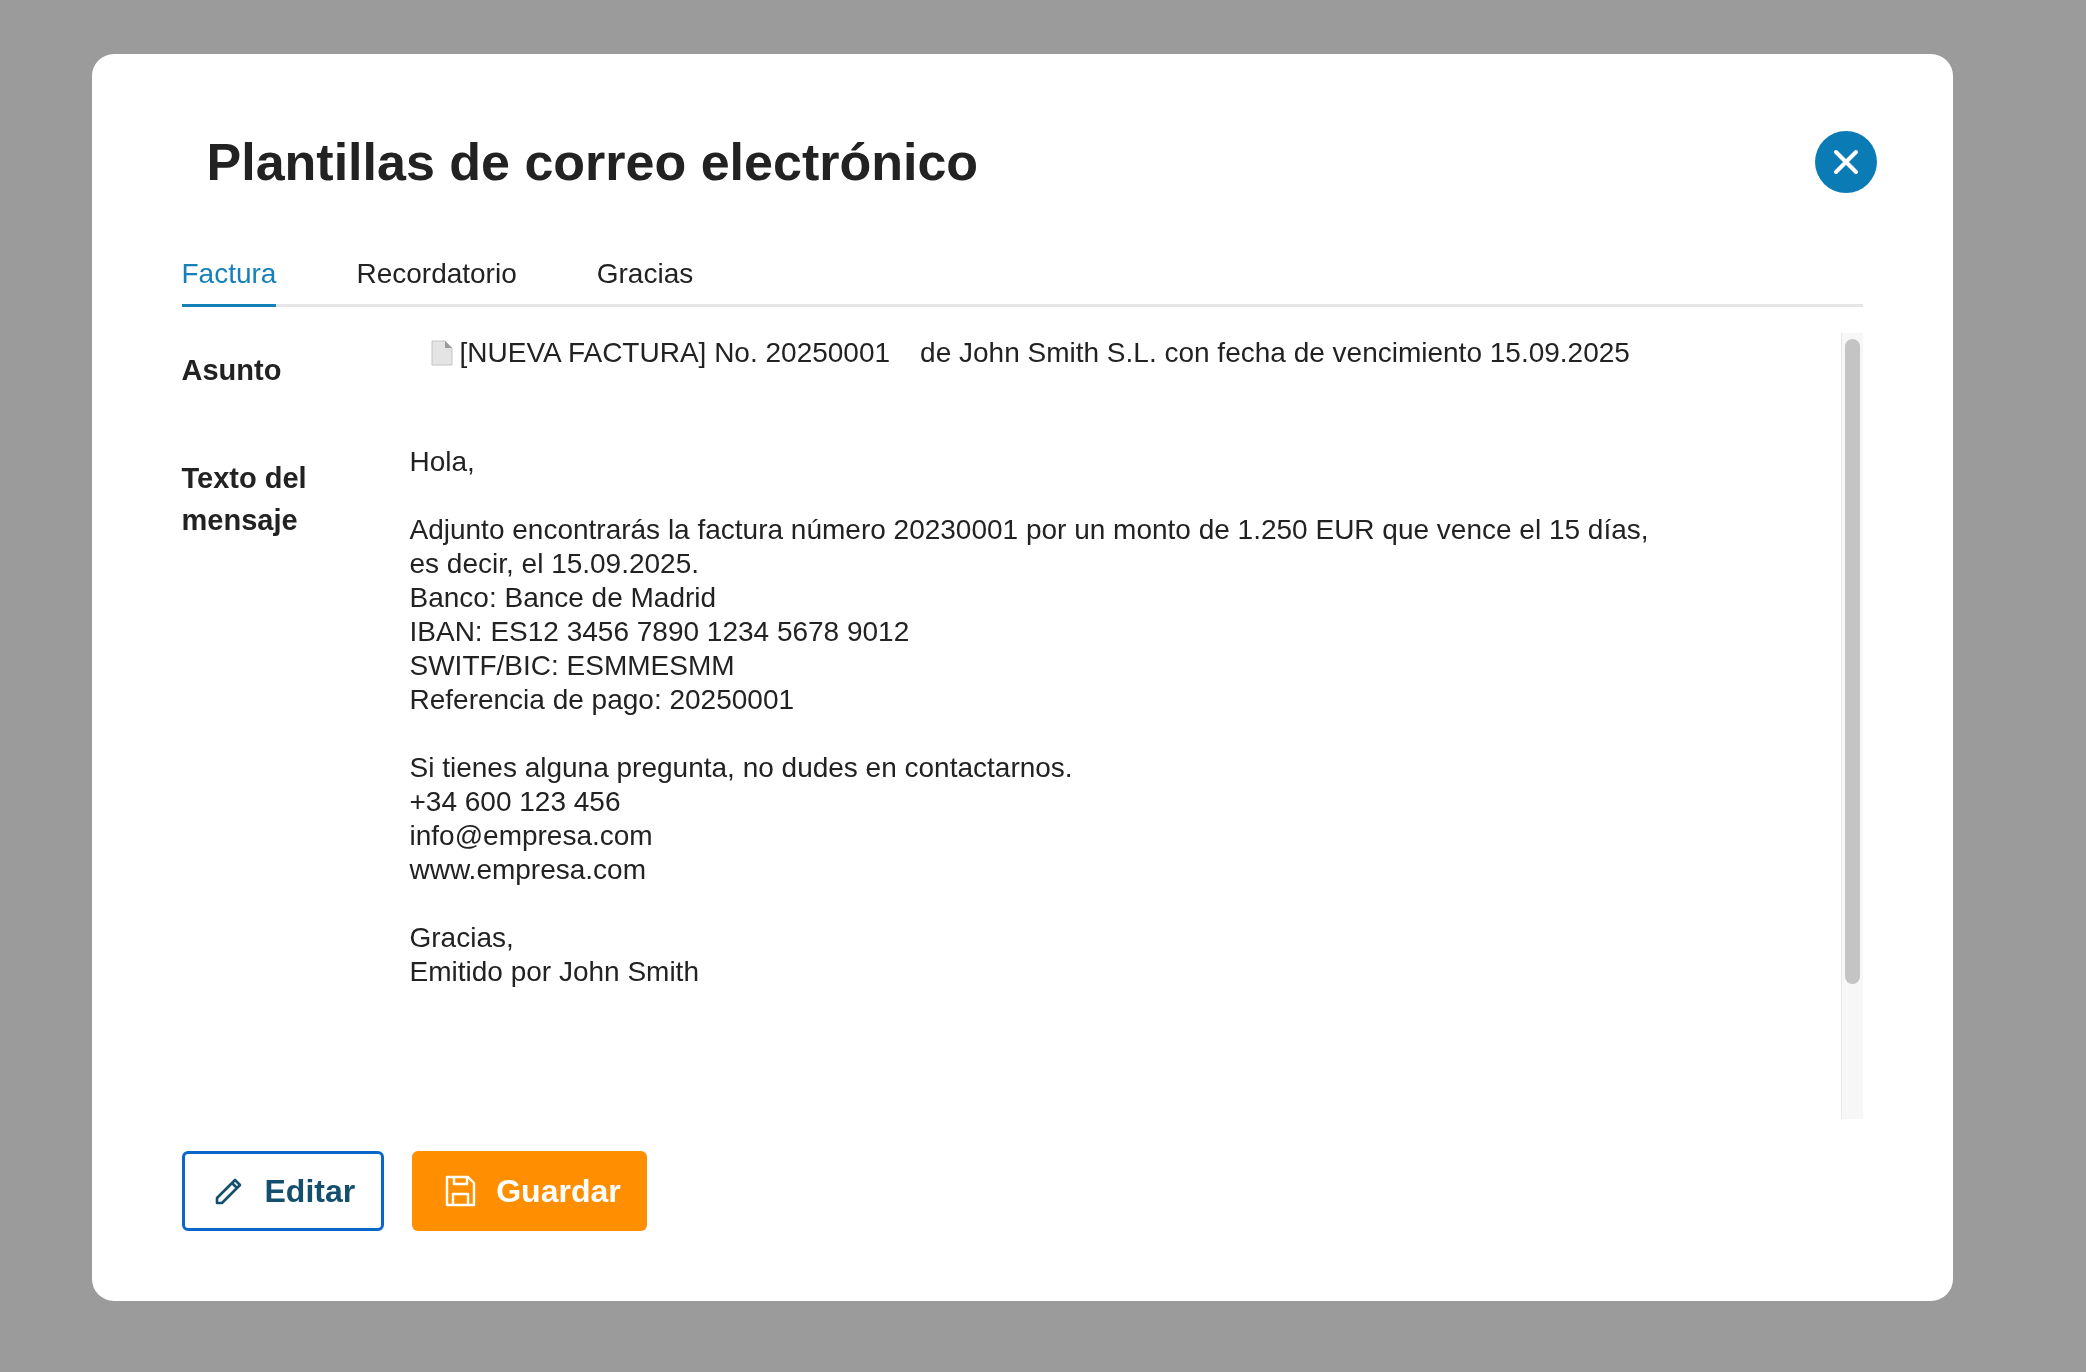  I want to click on message-paragraph: Si tienes alguna pregunta, no dudes en contactarnos. +34 600 123 456 info@empresa.com www.empresa.com, so click(741, 819).